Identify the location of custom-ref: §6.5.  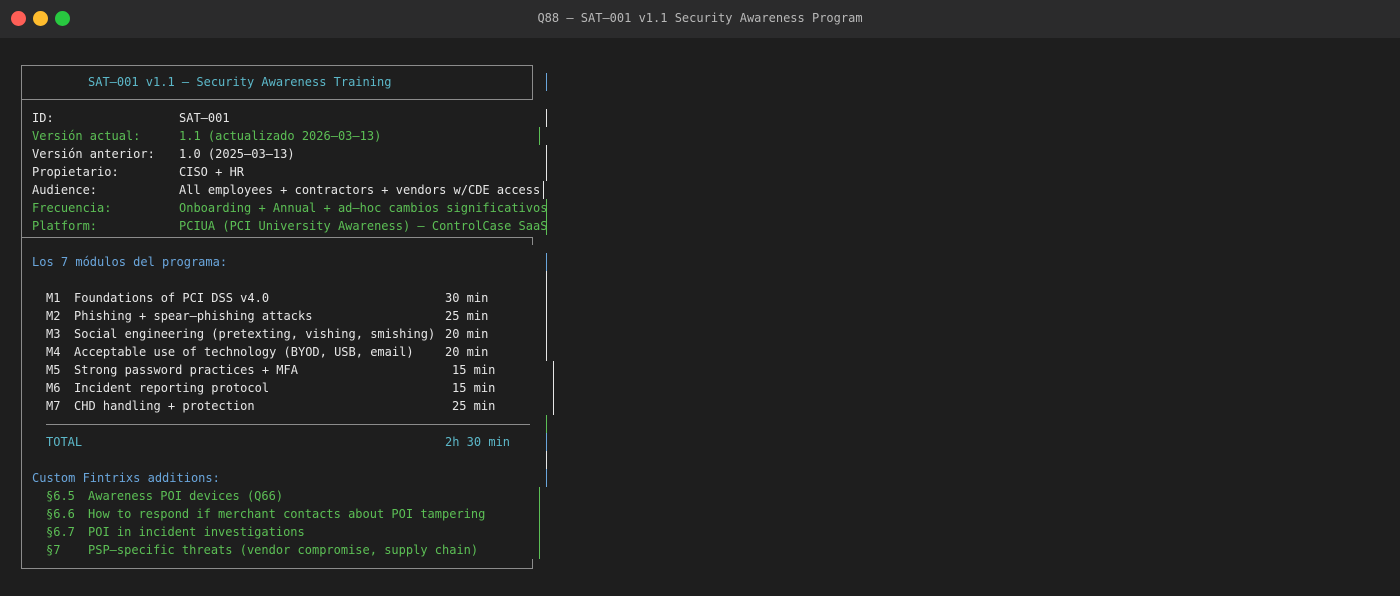
(60, 496).